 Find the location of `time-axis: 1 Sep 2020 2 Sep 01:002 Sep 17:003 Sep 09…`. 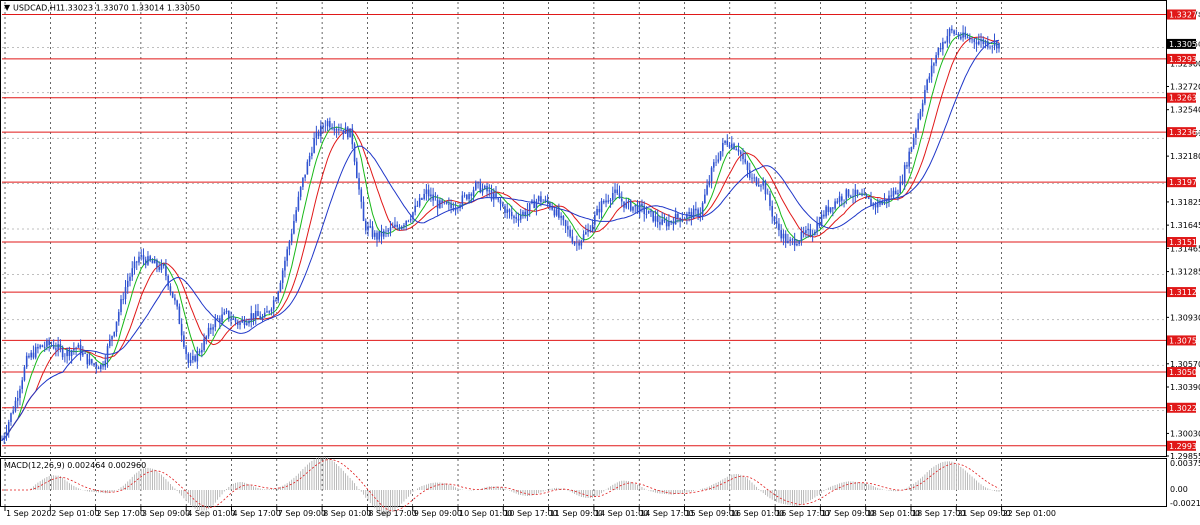

time-axis: 1 Sep 2020 2 Sep 01:002 Sep 17:003 Sep 09… is located at coordinates (530, 512).